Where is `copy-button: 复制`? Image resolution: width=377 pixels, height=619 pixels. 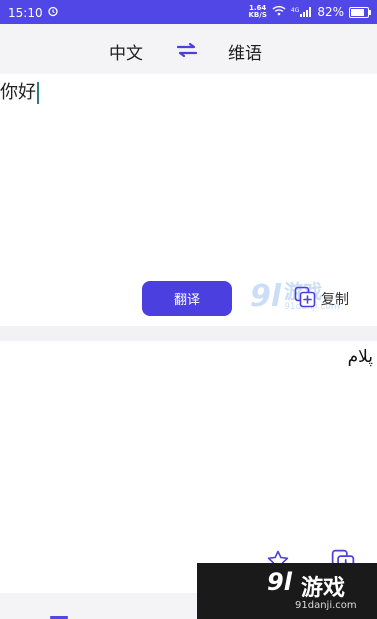
copy-button: 复制 is located at coordinates (321, 299).